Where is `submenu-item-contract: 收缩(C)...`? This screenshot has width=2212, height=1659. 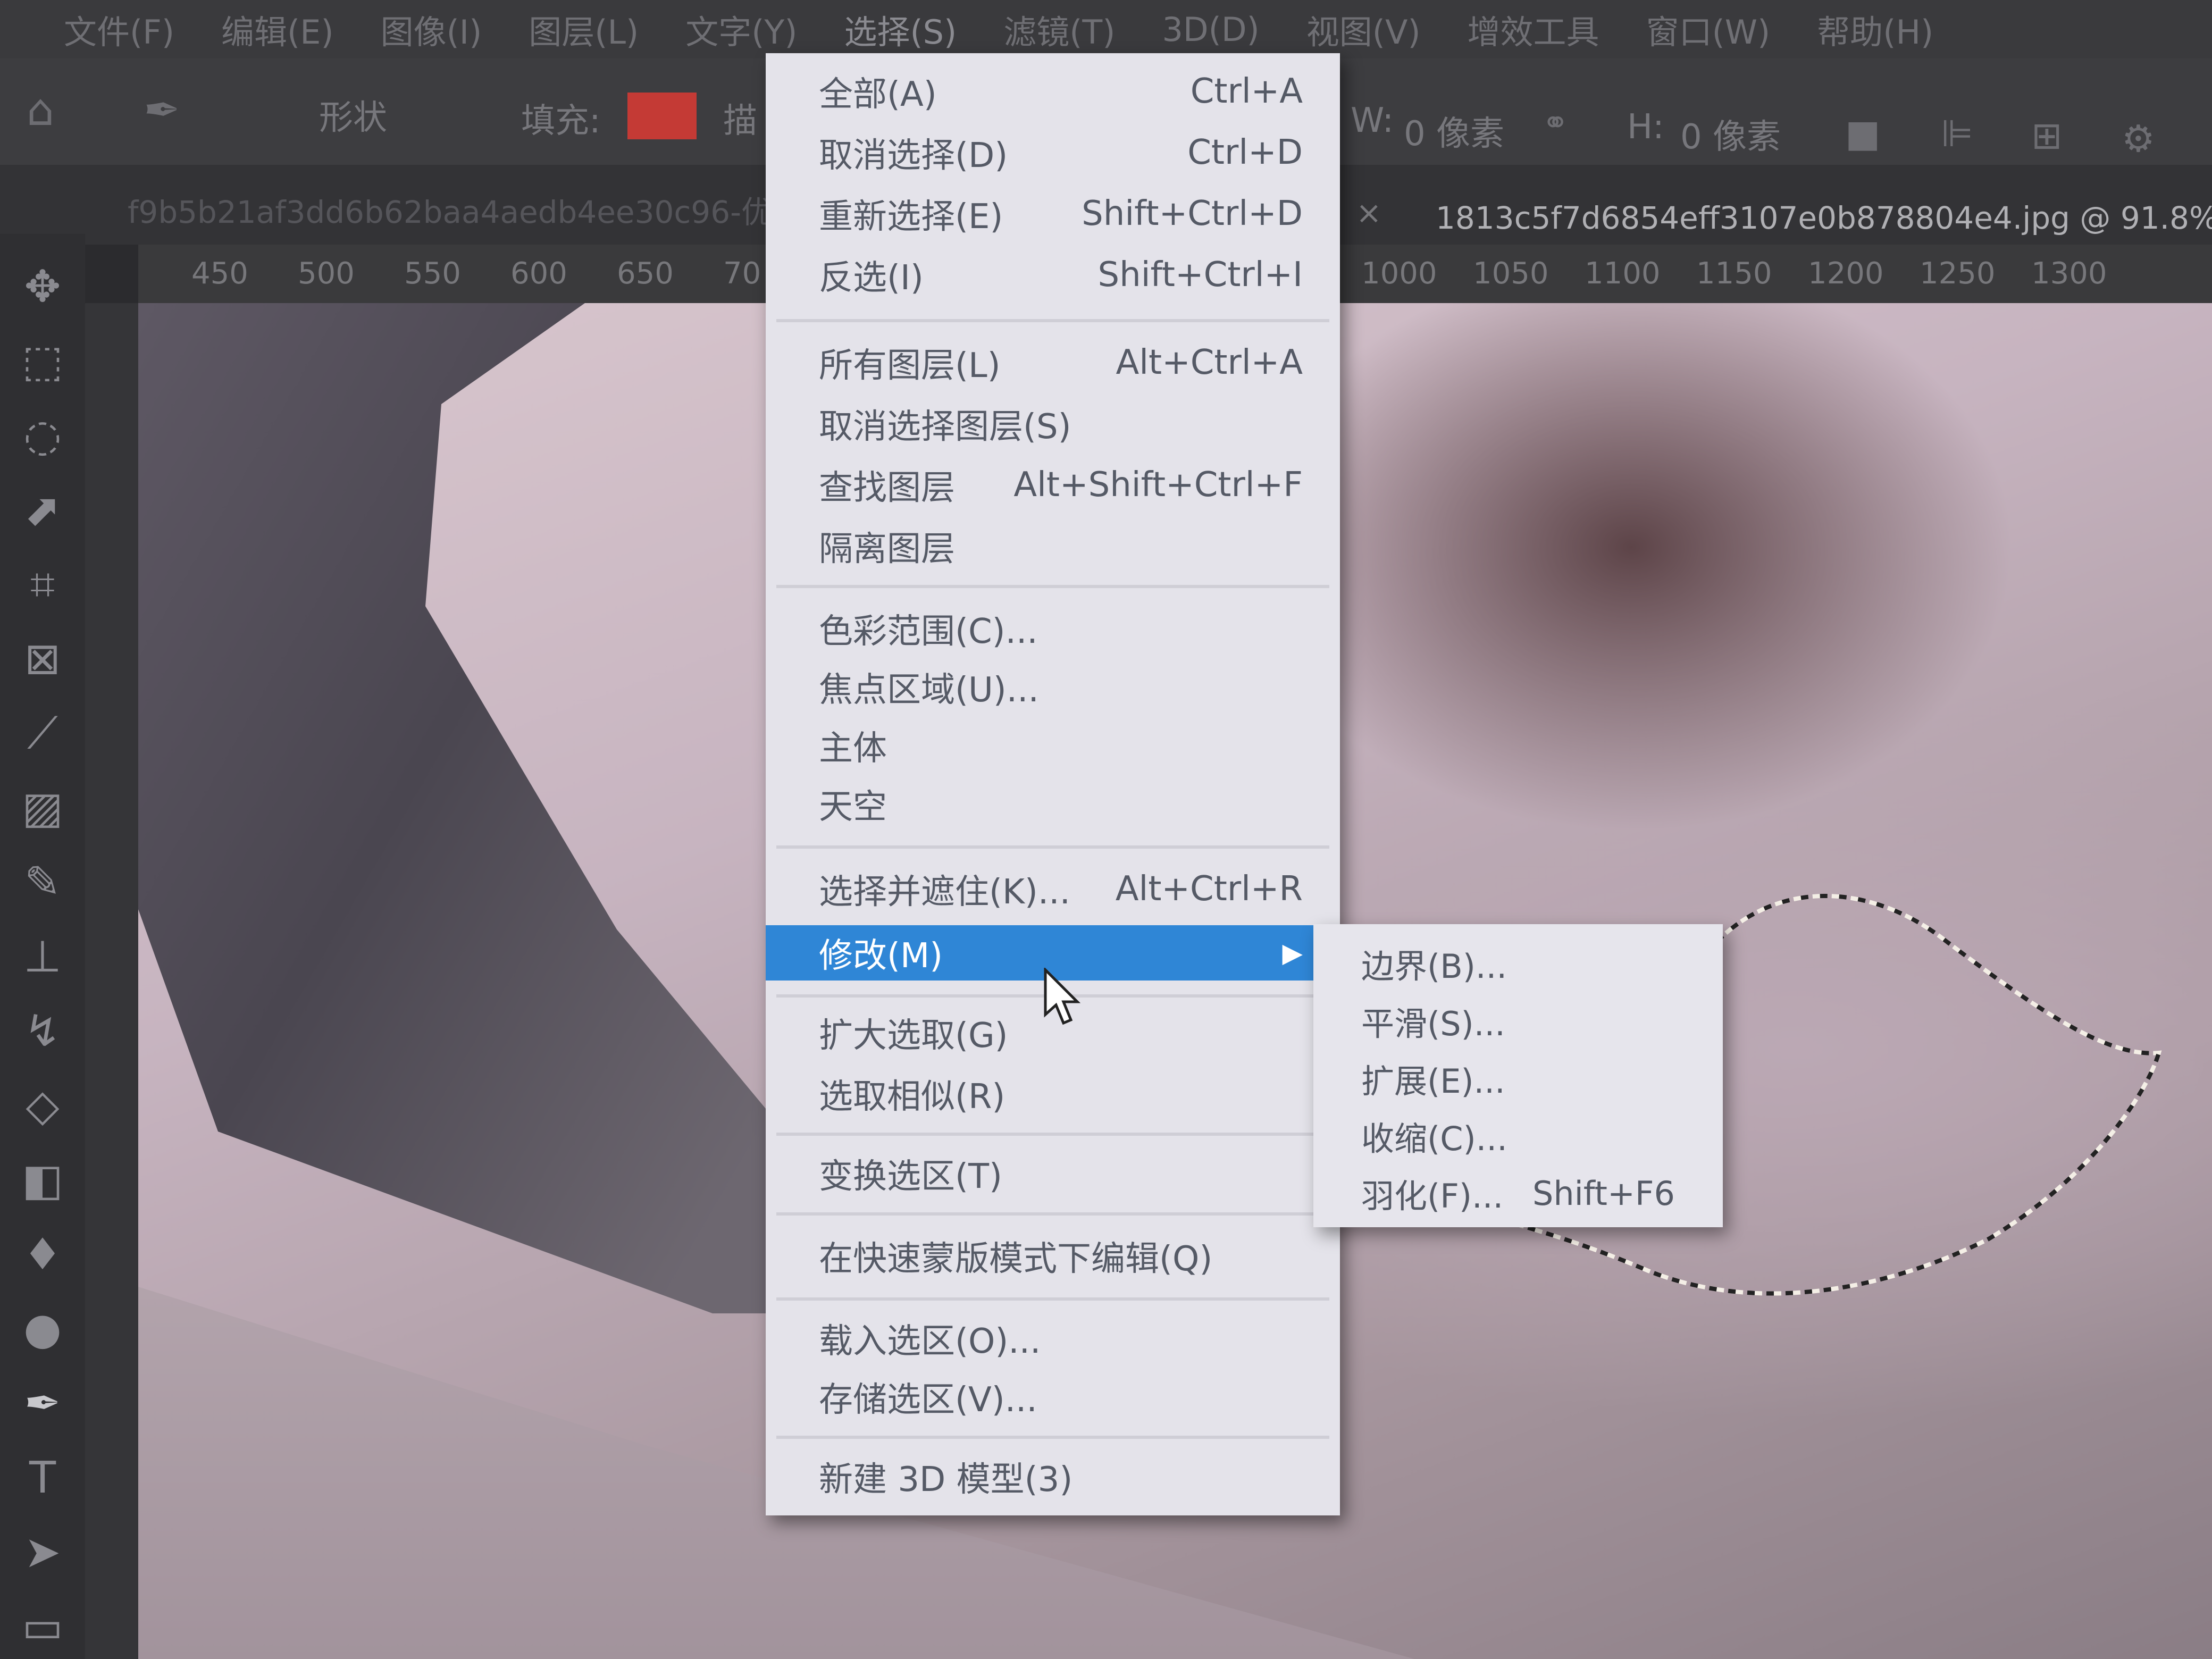
submenu-item-contract: 收缩(C)... is located at coordinates (1518, 1135).